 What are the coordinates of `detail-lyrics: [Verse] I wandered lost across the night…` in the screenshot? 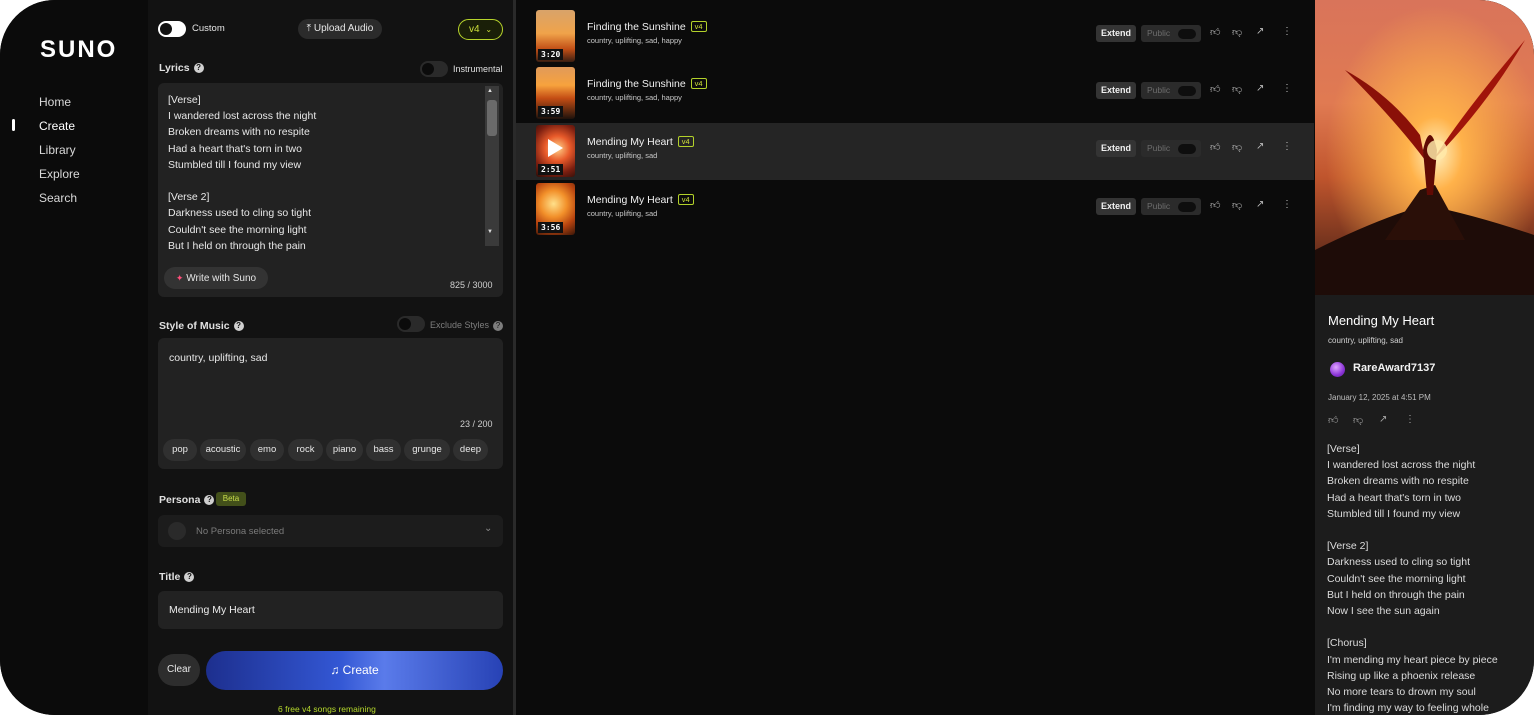 It's located at (1412, 579).